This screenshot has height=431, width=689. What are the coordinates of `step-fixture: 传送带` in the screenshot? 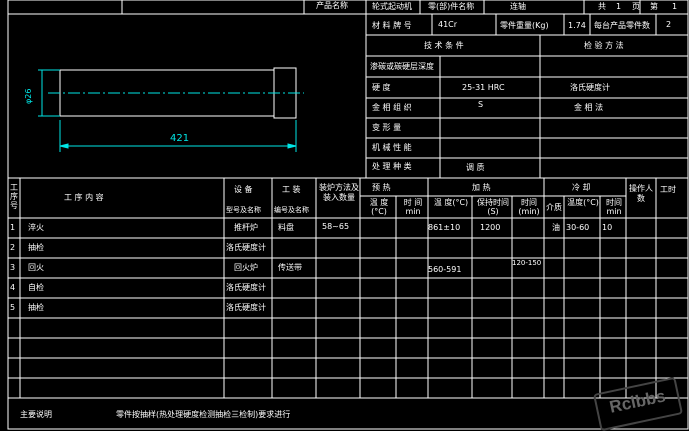 It's located at (290, 267).